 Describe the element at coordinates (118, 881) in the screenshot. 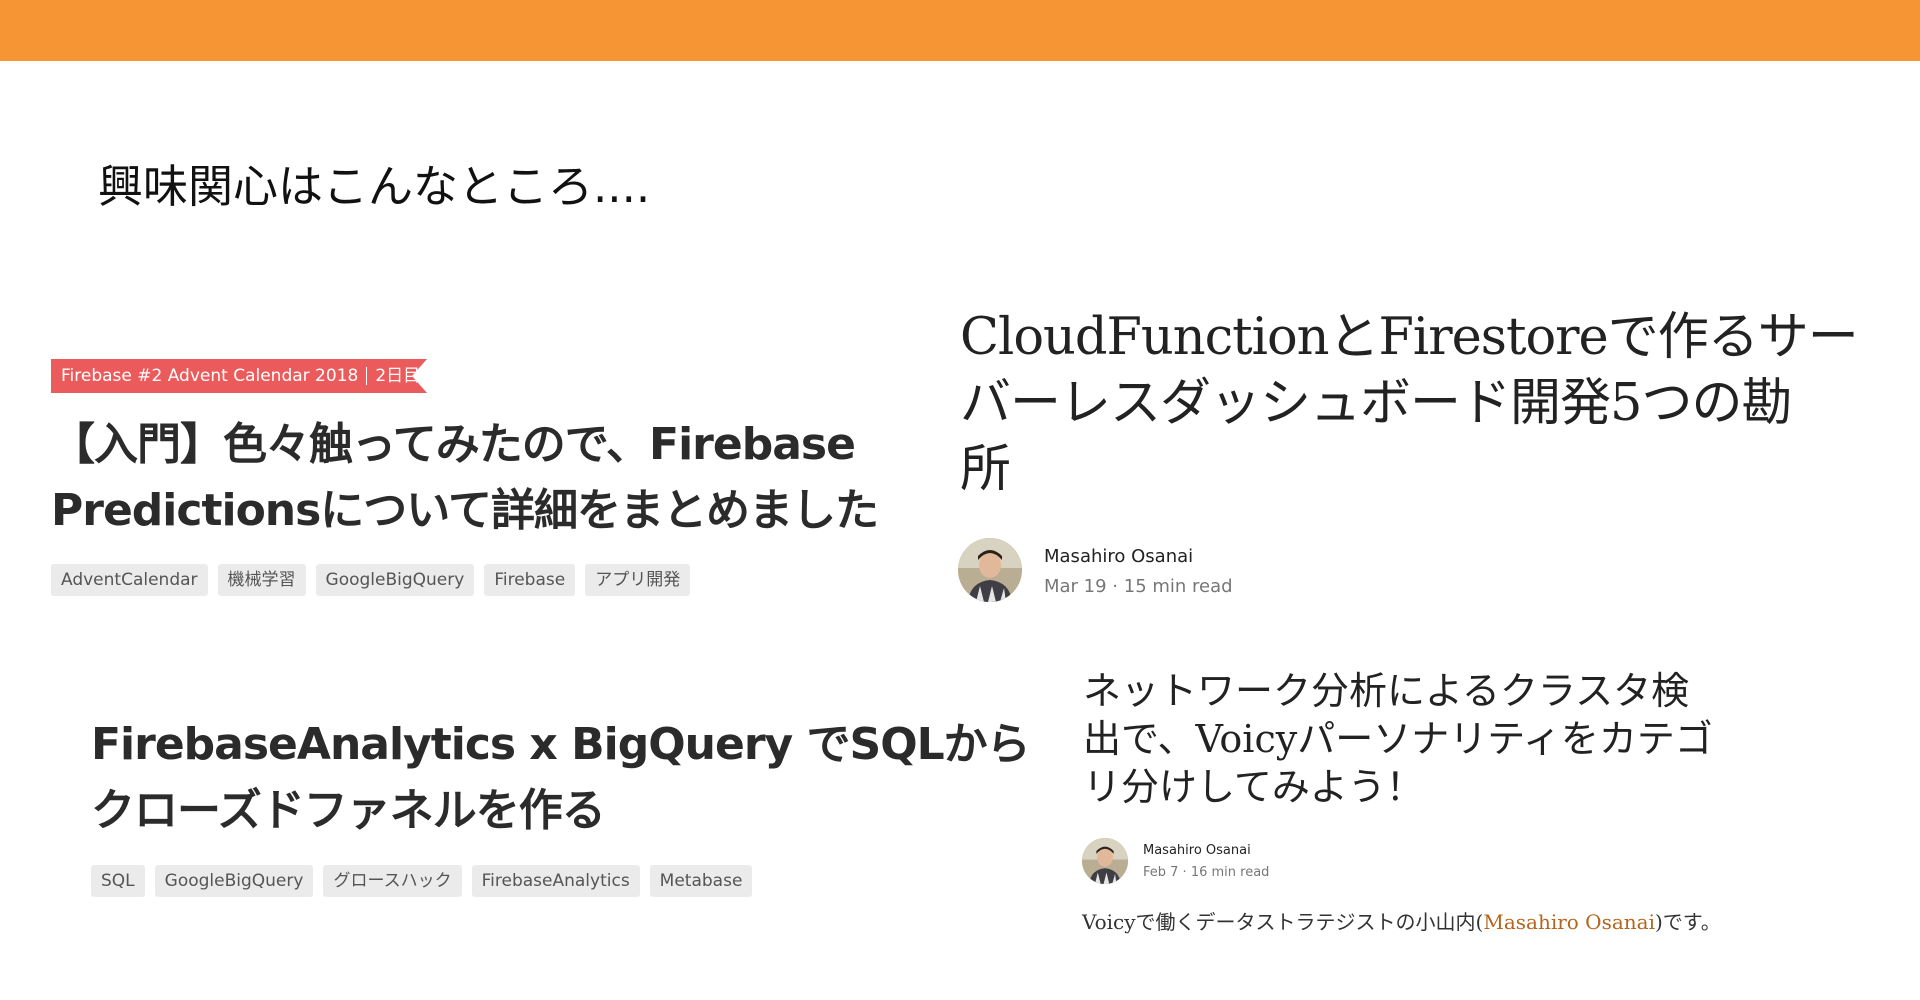

I see `tag-sql: SQL` at that location.